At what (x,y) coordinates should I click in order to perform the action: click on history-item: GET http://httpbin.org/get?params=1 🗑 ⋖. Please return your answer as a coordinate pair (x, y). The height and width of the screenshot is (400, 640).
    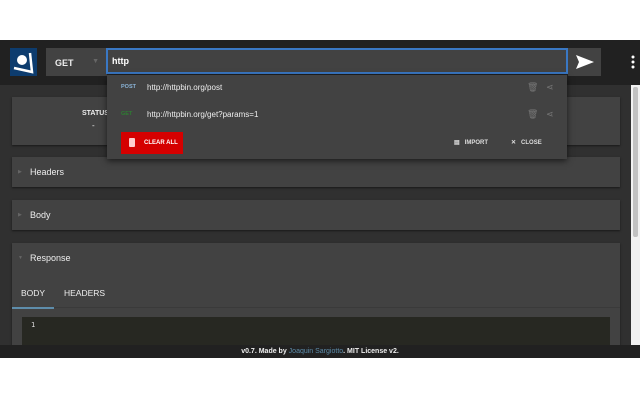
    Looking at the image, I should click on (337, 115).